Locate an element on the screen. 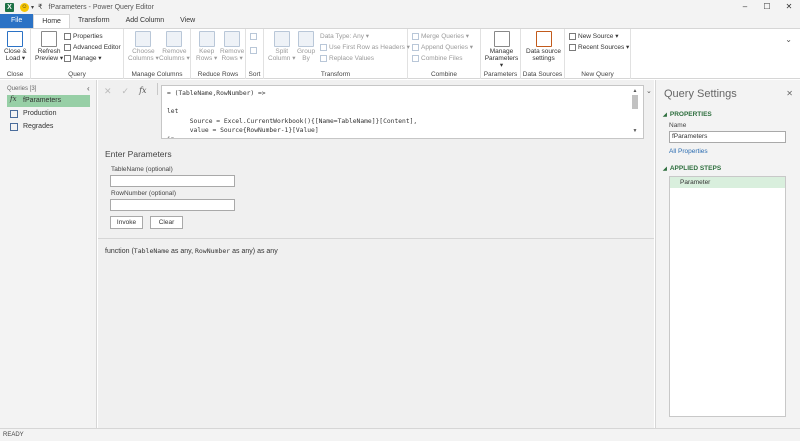 This screenshot has width=800, height=441. data-source-settings-button: Data source settings is located at coordinates (543, 46).